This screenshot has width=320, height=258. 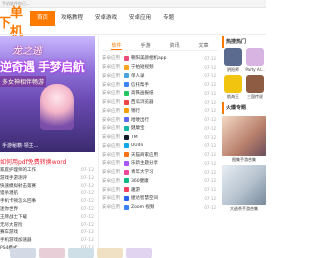 I want to click on tab-games: 手游, so click(x=145, y=46).